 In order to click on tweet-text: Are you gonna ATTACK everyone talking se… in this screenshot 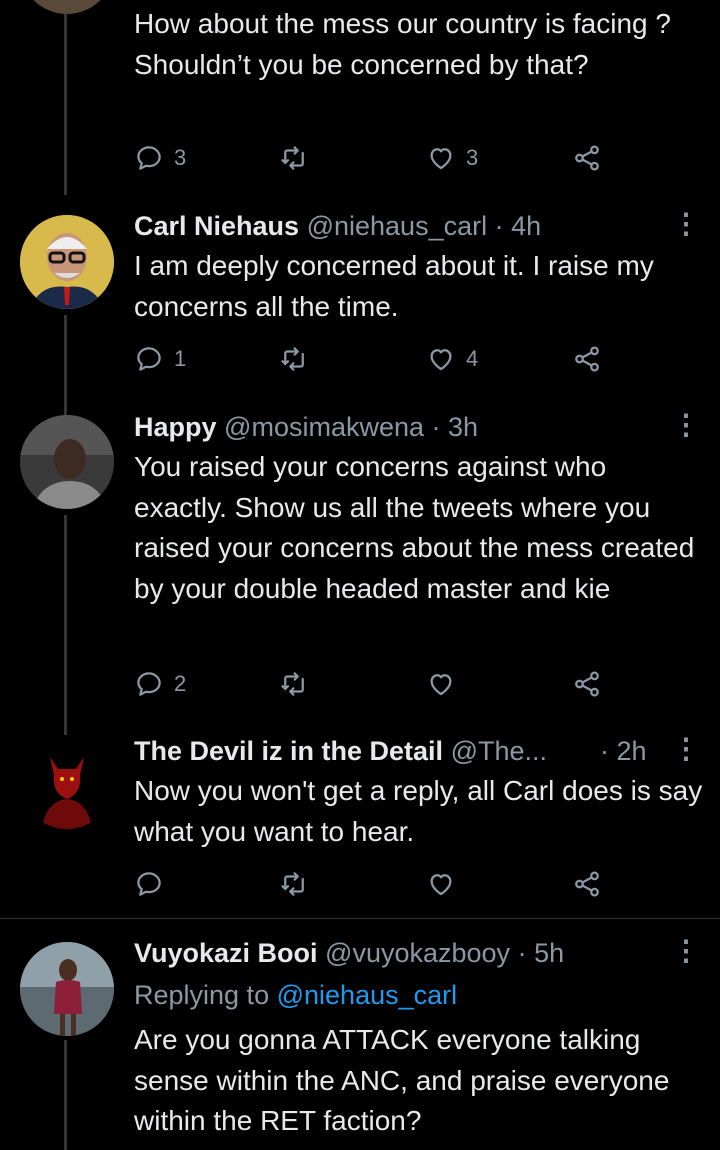, I will do `click(402, 1080)`.